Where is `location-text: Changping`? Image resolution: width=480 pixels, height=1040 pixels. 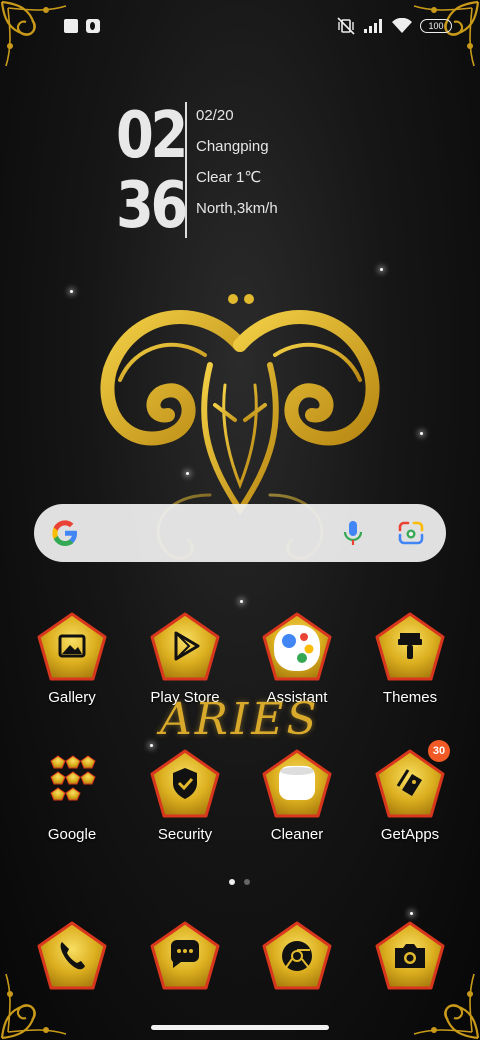 location-text: Changping is located at coordinates (232, 146).